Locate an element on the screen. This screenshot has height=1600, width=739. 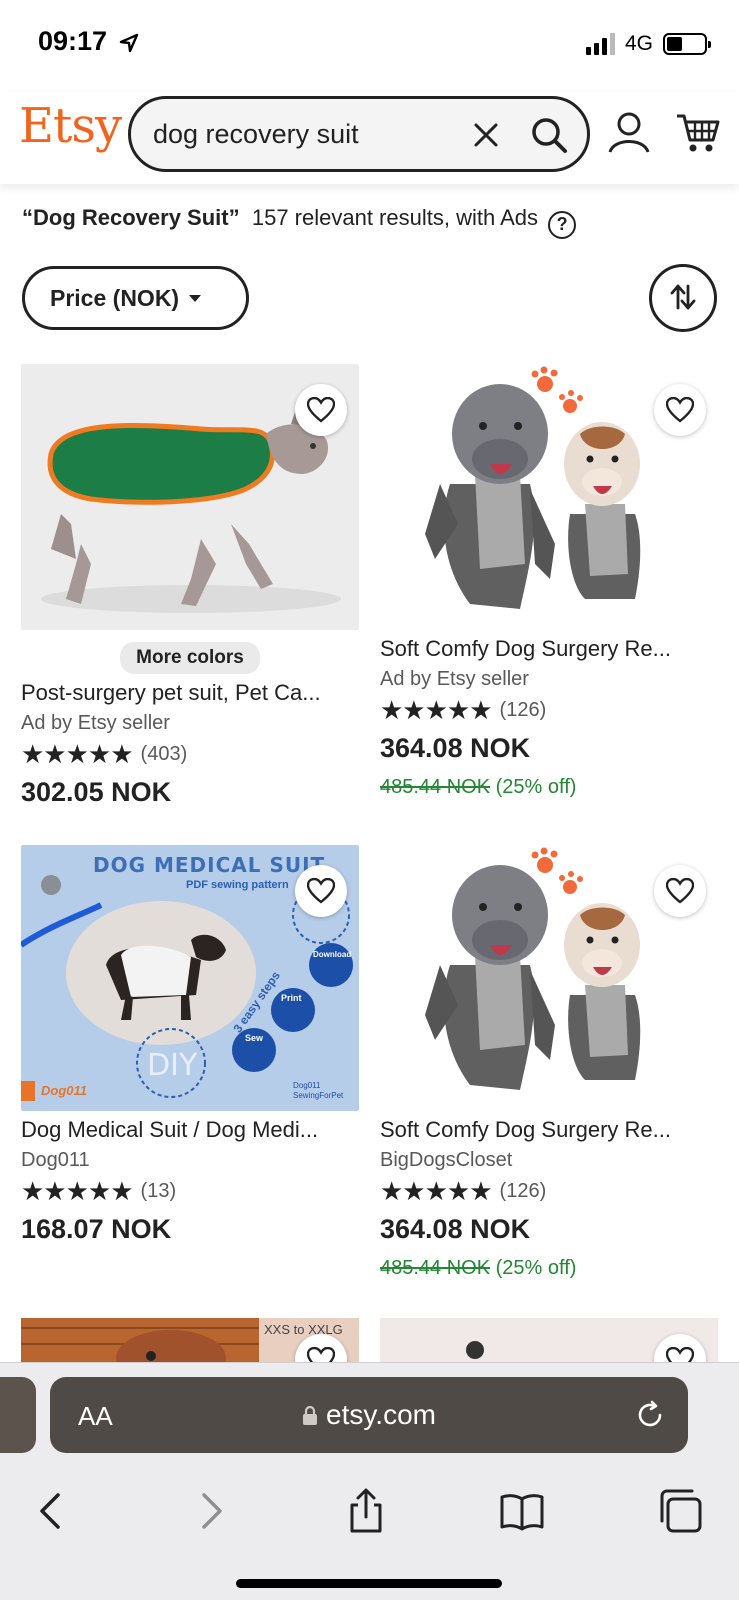
help-icon: ? is located at coordinates (562, 225).